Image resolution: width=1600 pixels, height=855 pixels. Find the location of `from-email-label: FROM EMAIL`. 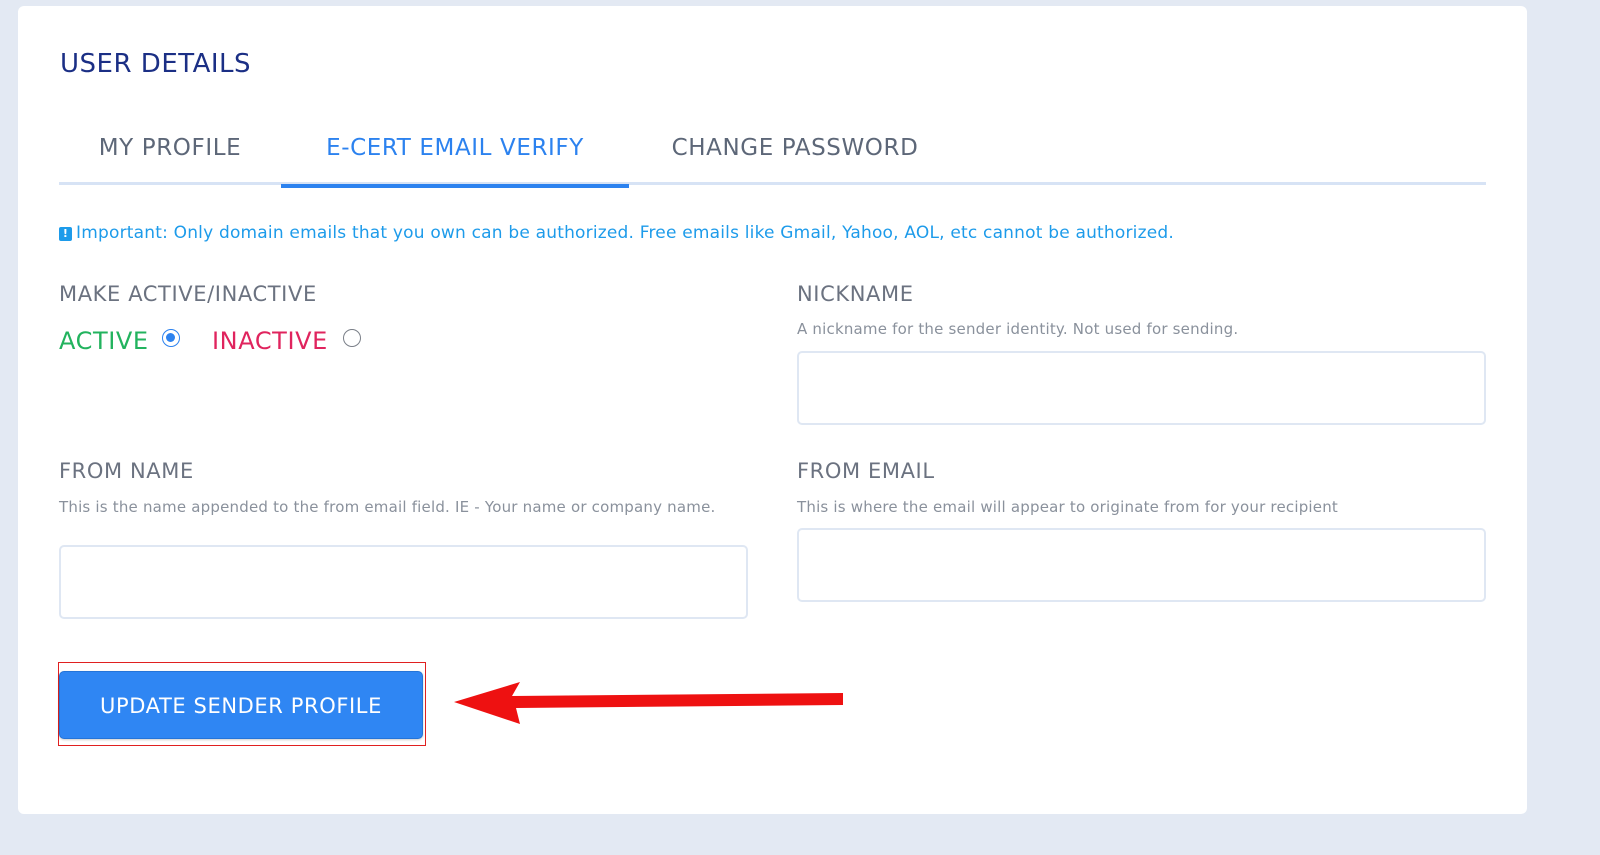

from-email-label: FROM EMAIL is located at coordinates (866, 471).